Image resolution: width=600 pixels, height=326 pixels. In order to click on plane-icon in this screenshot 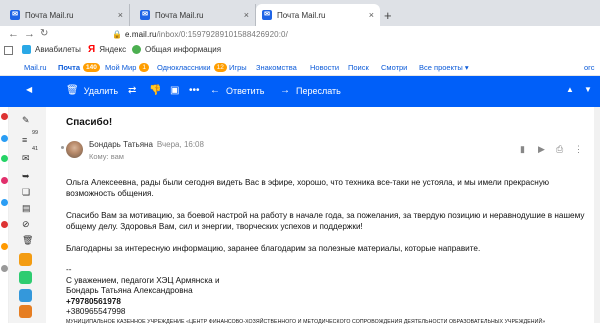, I will do `click(26, 49)`.